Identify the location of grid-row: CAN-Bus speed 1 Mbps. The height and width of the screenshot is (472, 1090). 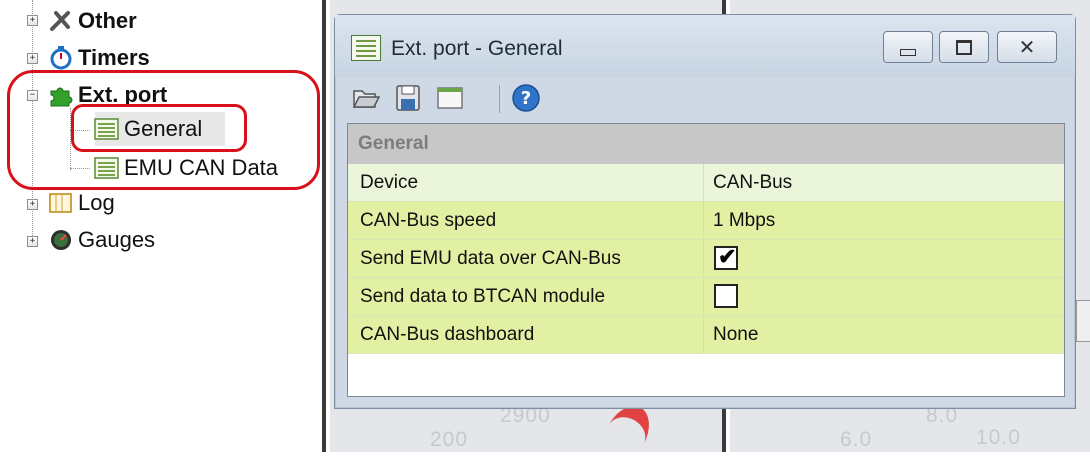
(706, 221).